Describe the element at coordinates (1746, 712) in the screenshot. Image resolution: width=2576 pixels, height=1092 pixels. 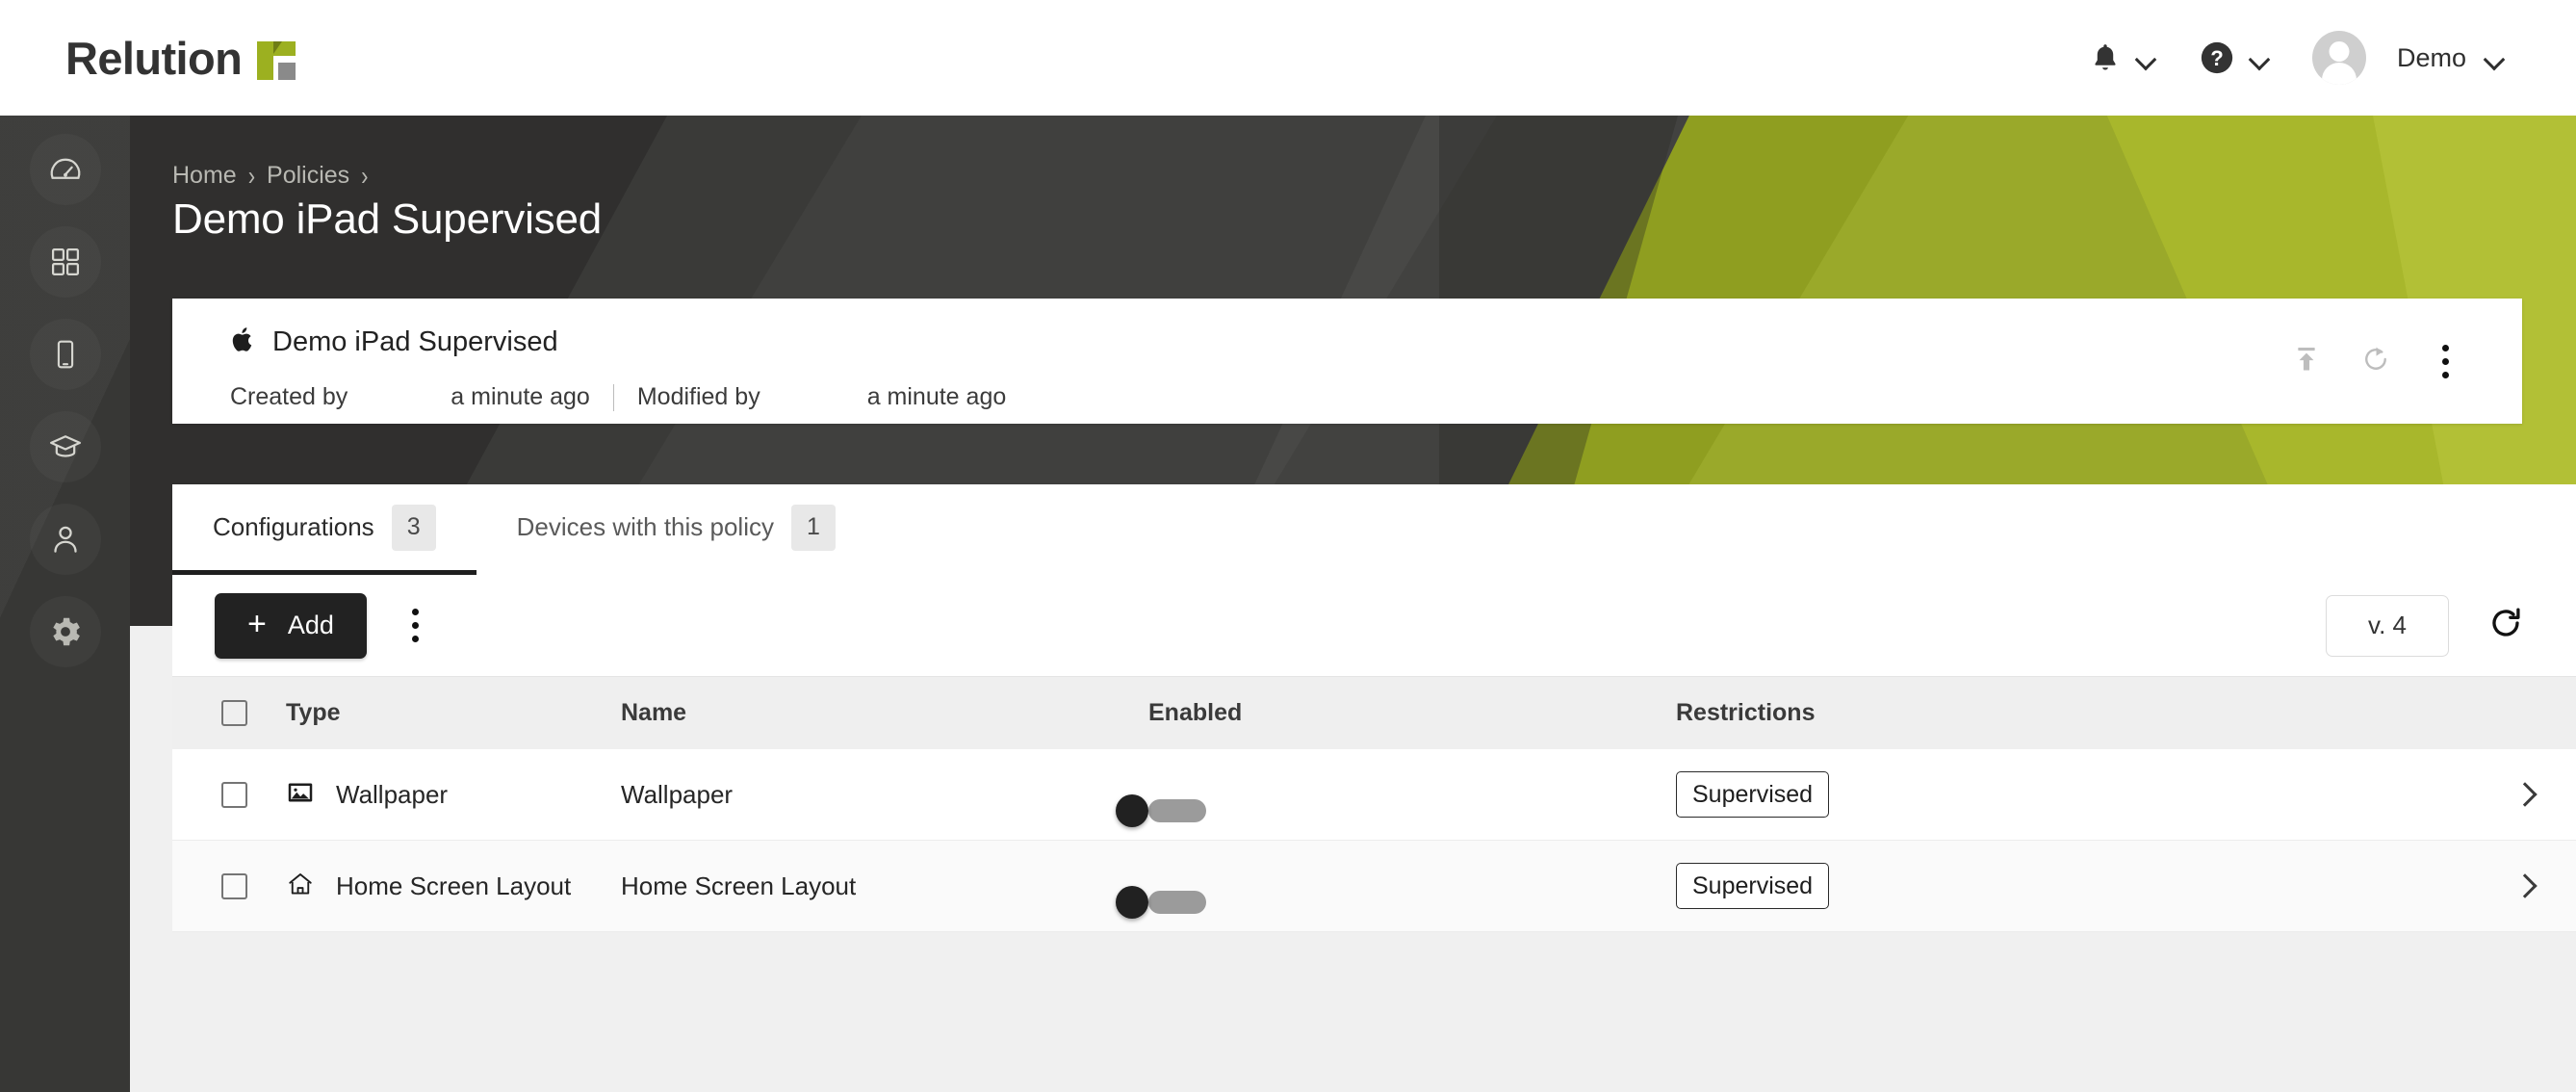
I see `column-header-restrictions: Restrictions` at that location.